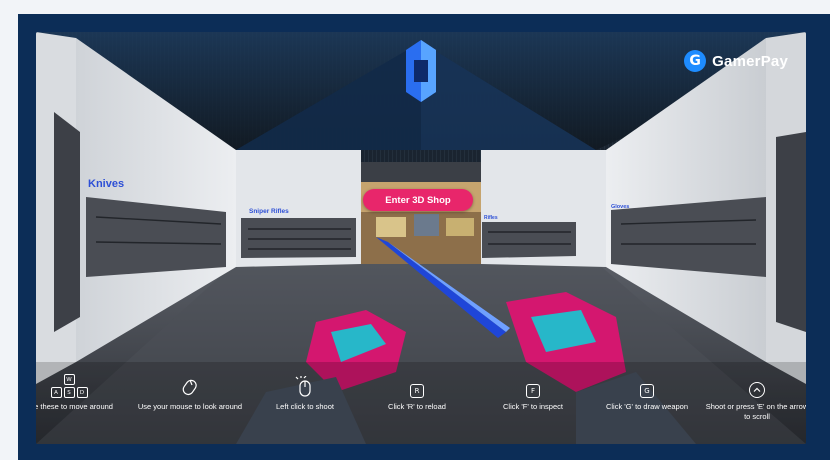  What do you see at coordinates (491, 218) in the screenshot?
I see `wall-label-rifles: Rifles` at bounding box center [491, 218].